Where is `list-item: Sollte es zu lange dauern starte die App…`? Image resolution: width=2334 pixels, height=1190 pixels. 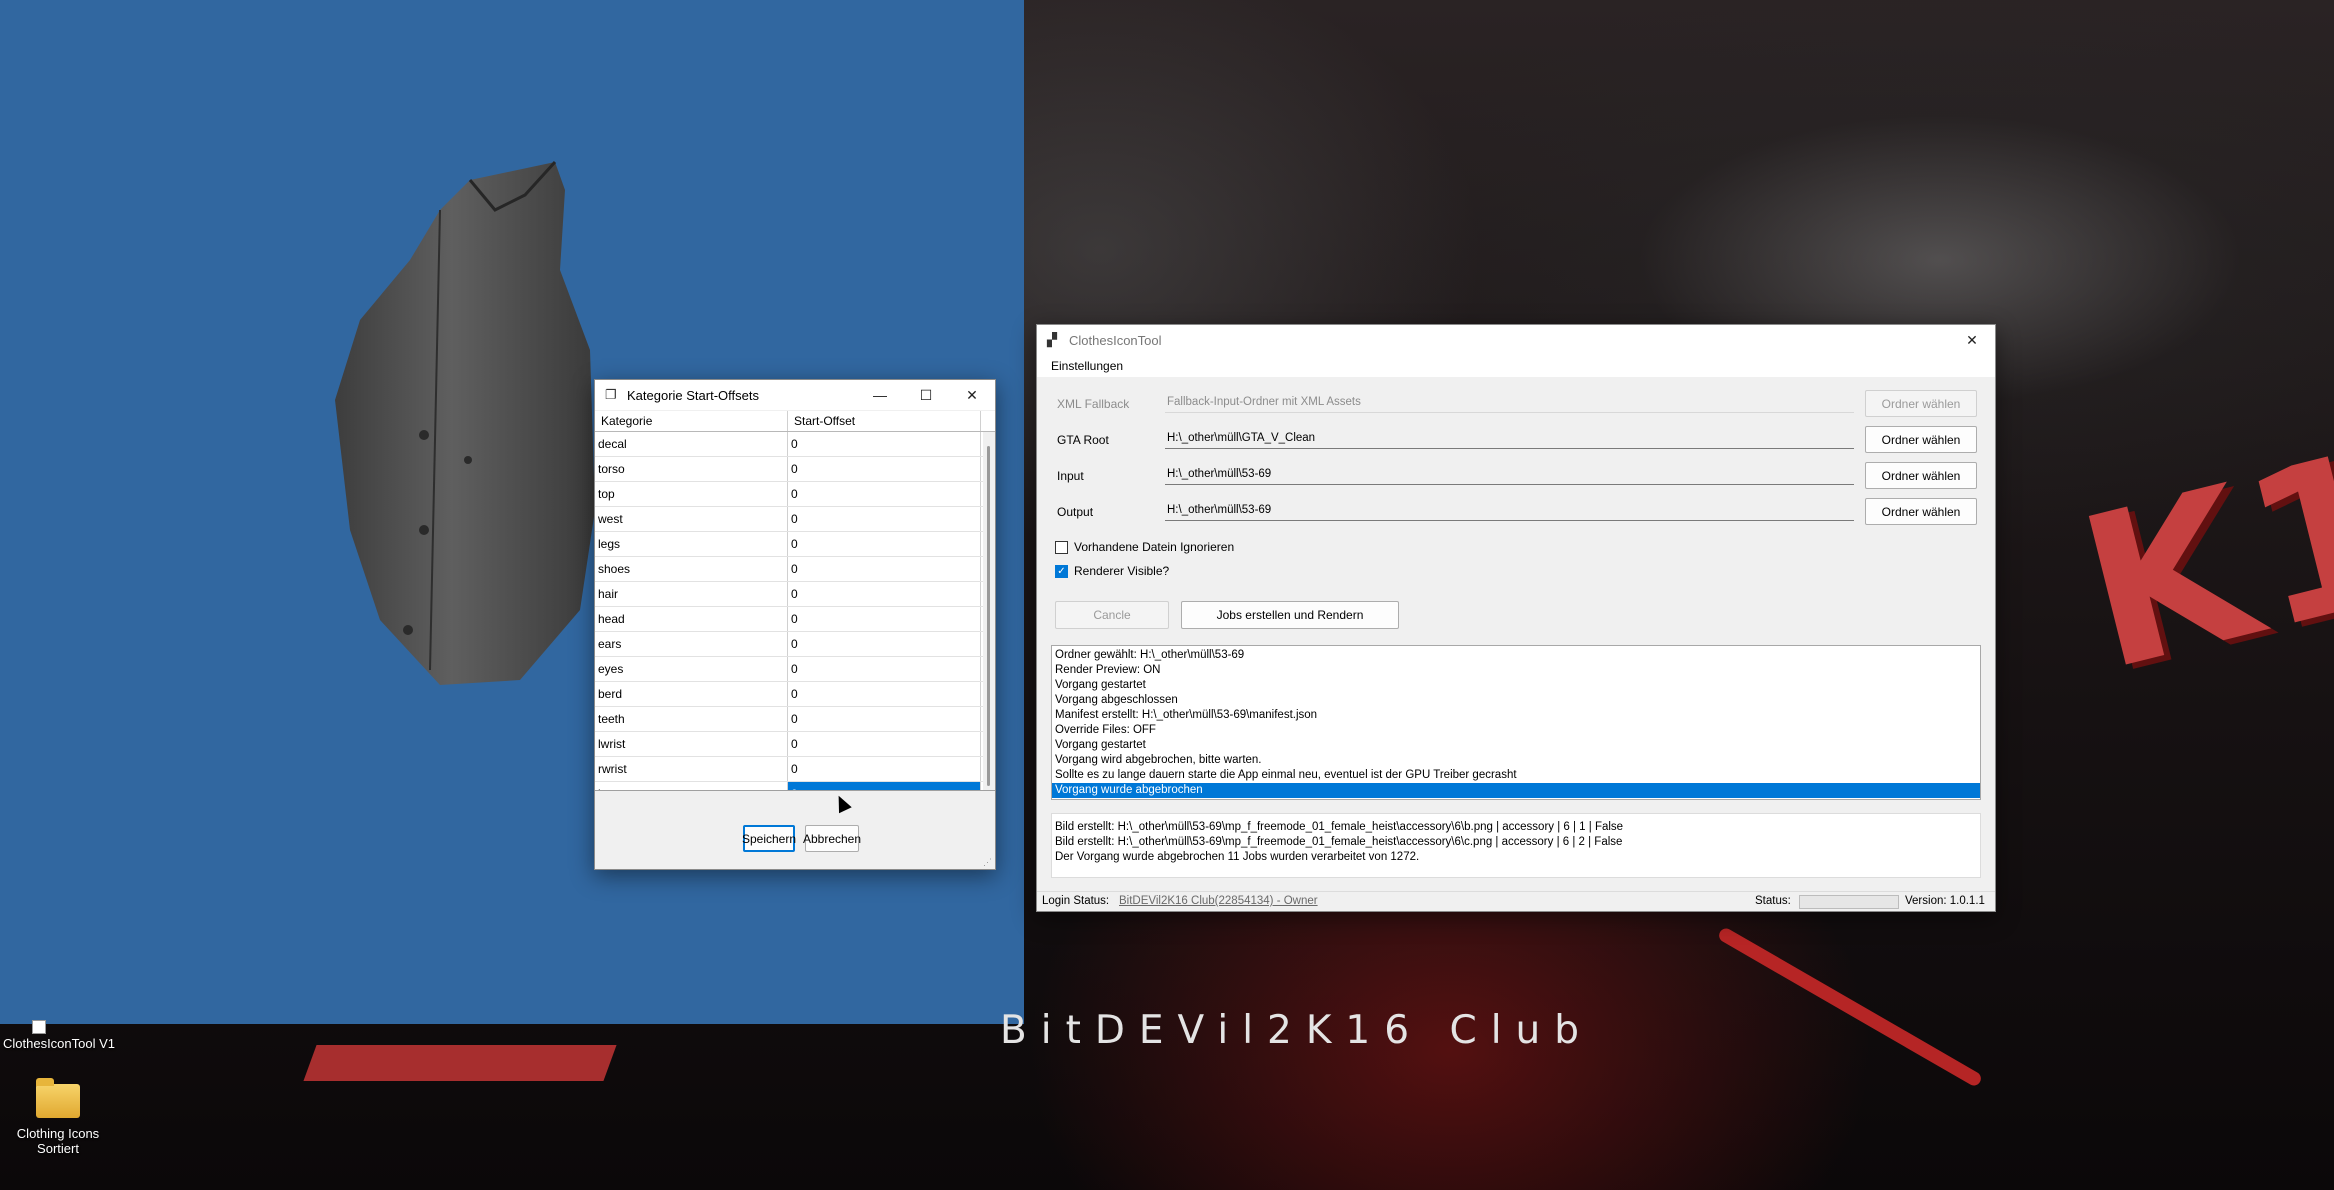
list-item: Sollte es zu lange dauern starte die App… is located at coordinates (1516, 775).